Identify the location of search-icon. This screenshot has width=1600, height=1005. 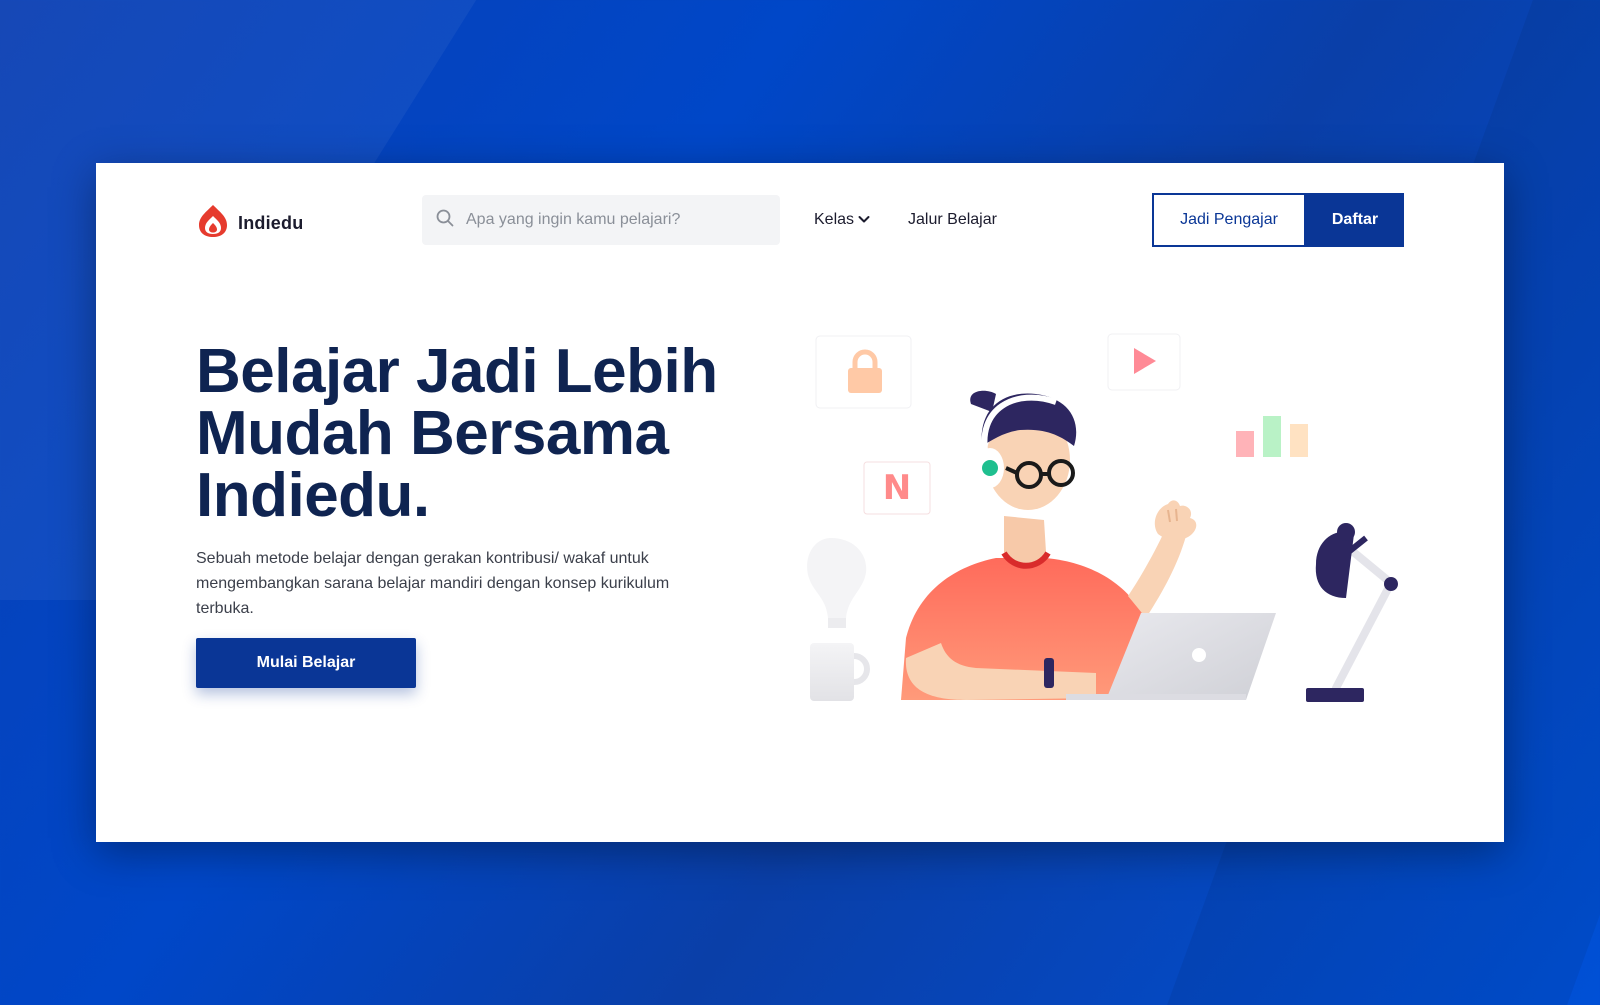
(445, 220).